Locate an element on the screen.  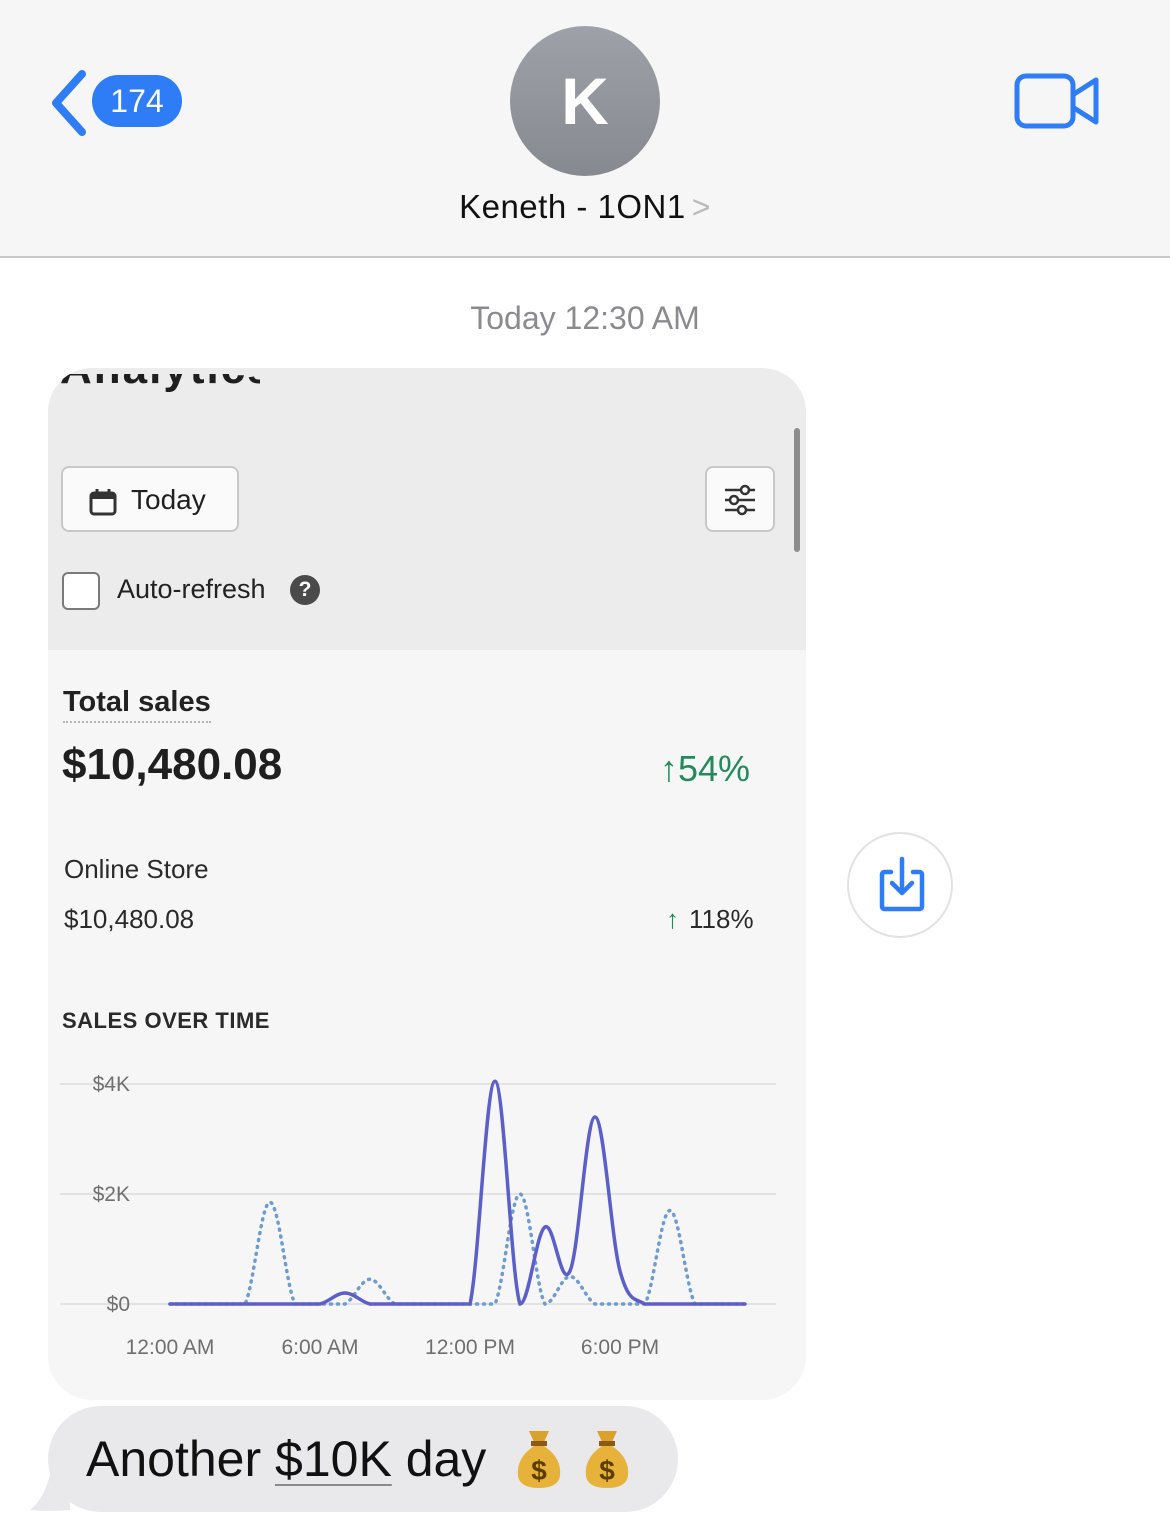
scrollbar is located at coordinates (797, 490).